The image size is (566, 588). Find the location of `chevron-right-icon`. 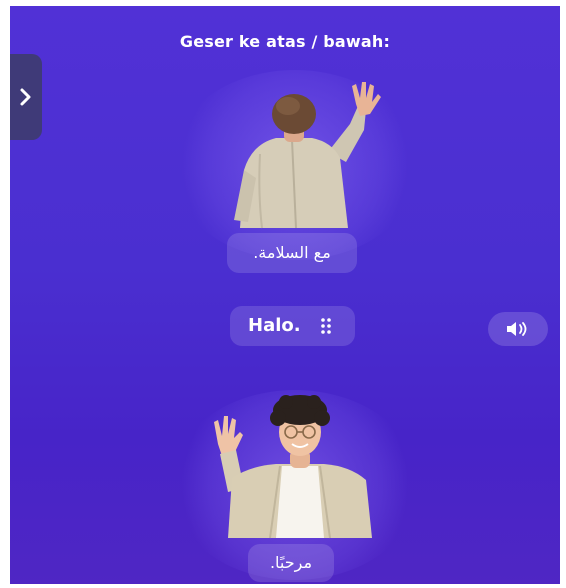

chevron-right-icon is located at coordinates (25, 97).